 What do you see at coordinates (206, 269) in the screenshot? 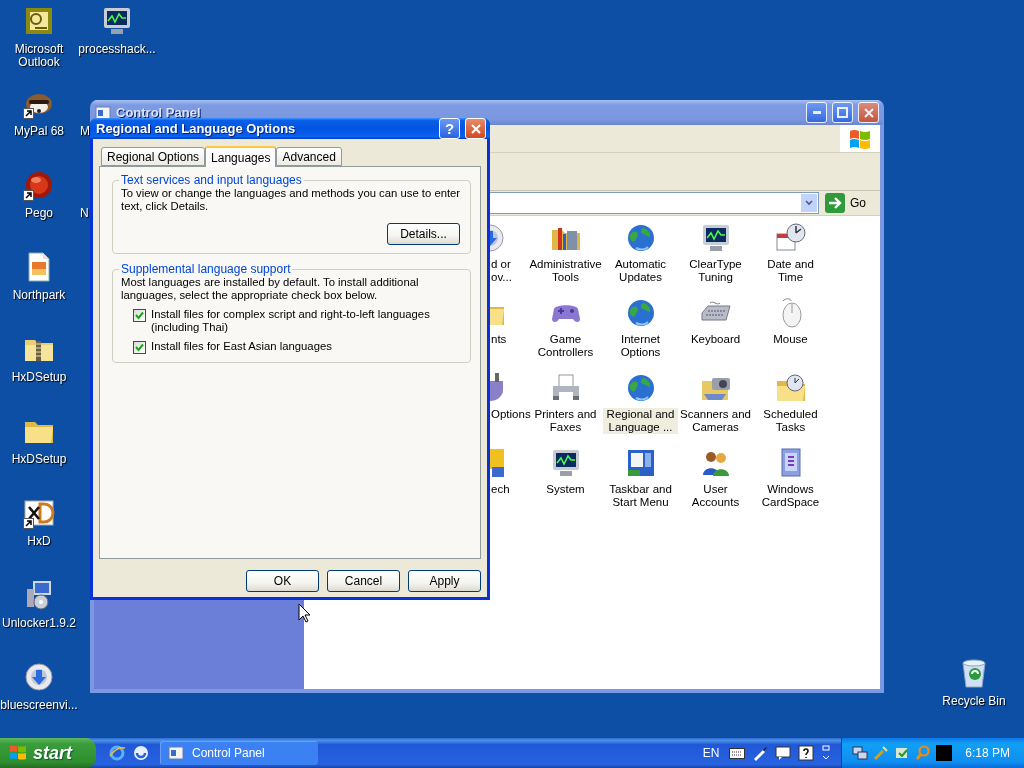
I see `group-title: Supplemental language support` at bounding box center [206, 269].